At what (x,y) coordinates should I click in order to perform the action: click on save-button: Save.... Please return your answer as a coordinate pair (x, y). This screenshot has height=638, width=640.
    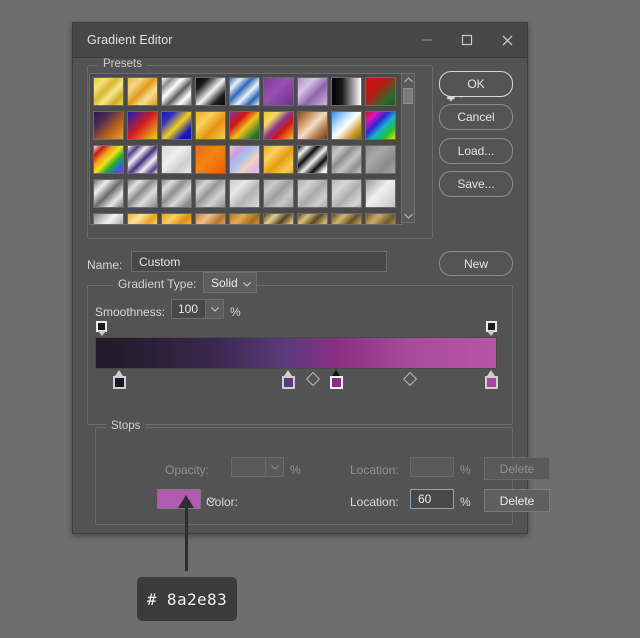
    Looking at the image, I should click on (476, 184).